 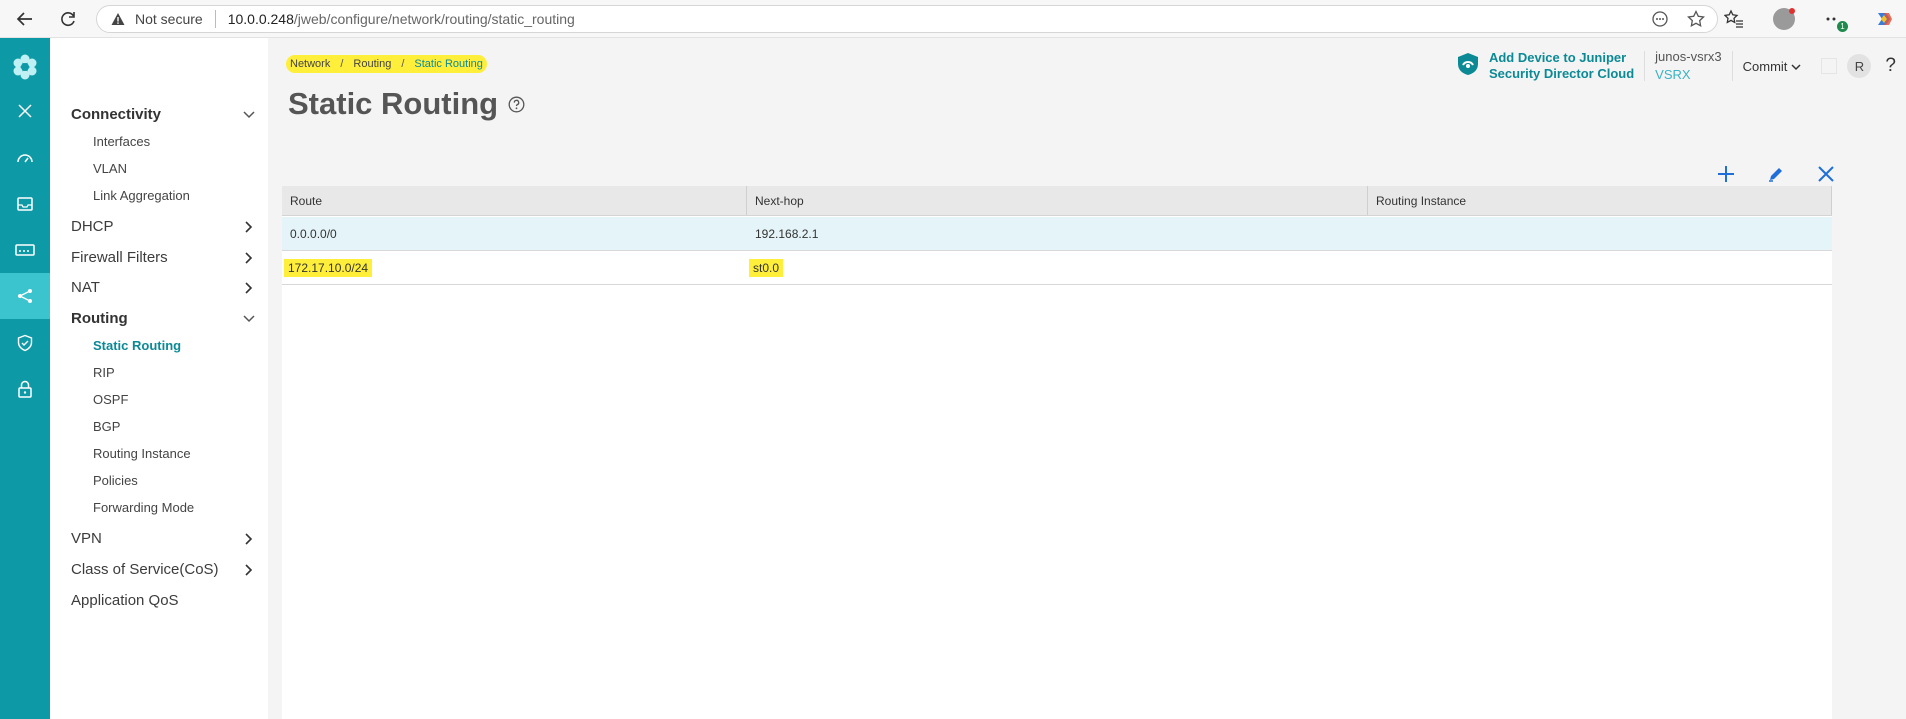 I want to click on sidebar-group-routing: Routing, so click(x=163, y=318).